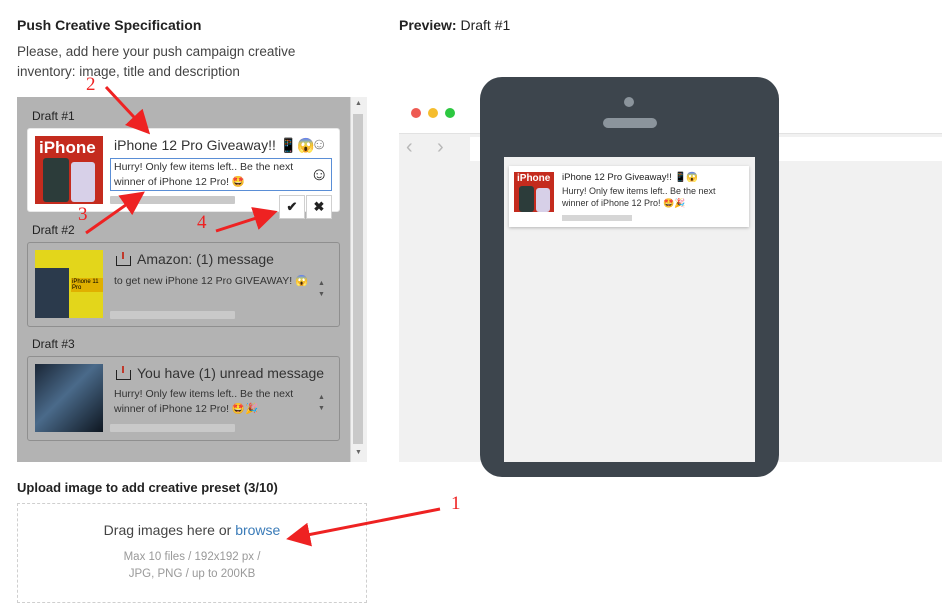  What do you see at coordinates (409, 147) in the screenshot?
I see `back-arrow-icon: ‹` at bounding box center [409, 147].